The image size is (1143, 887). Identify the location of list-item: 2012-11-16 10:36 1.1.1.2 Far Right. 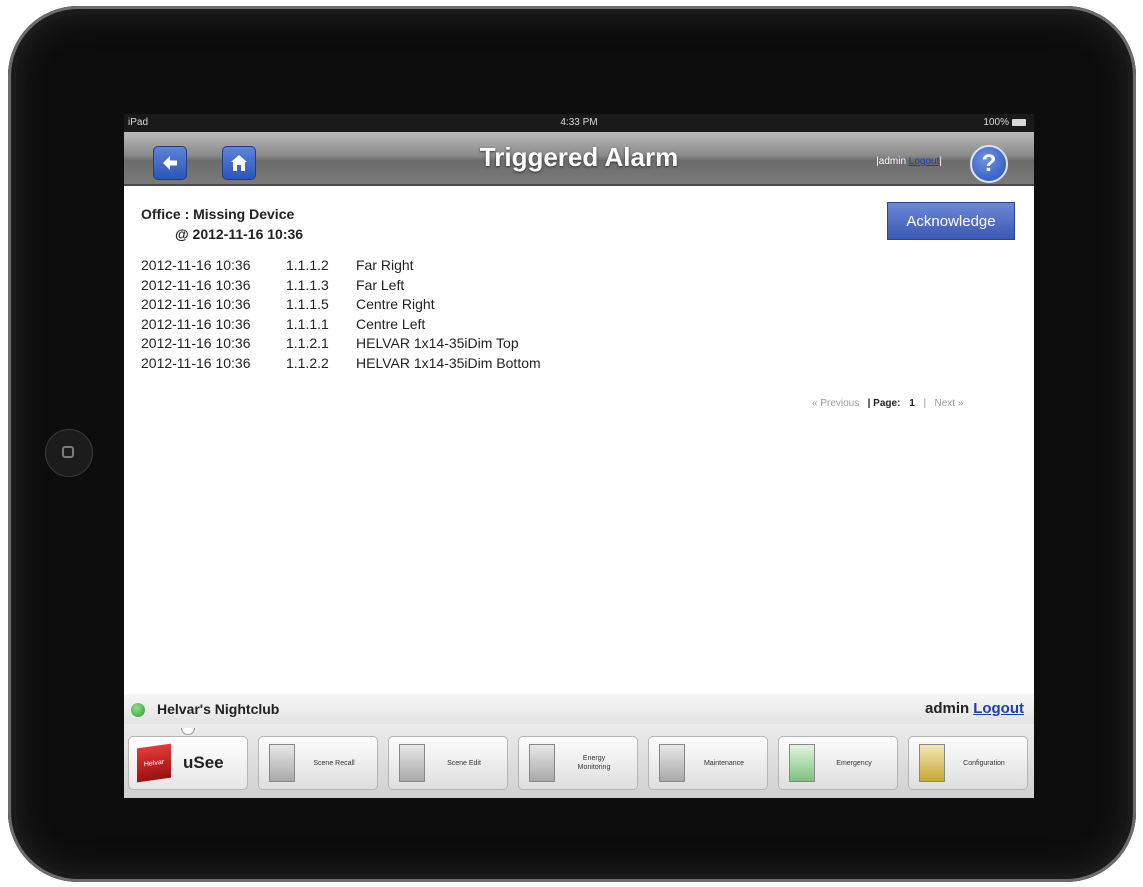
(341, 267).